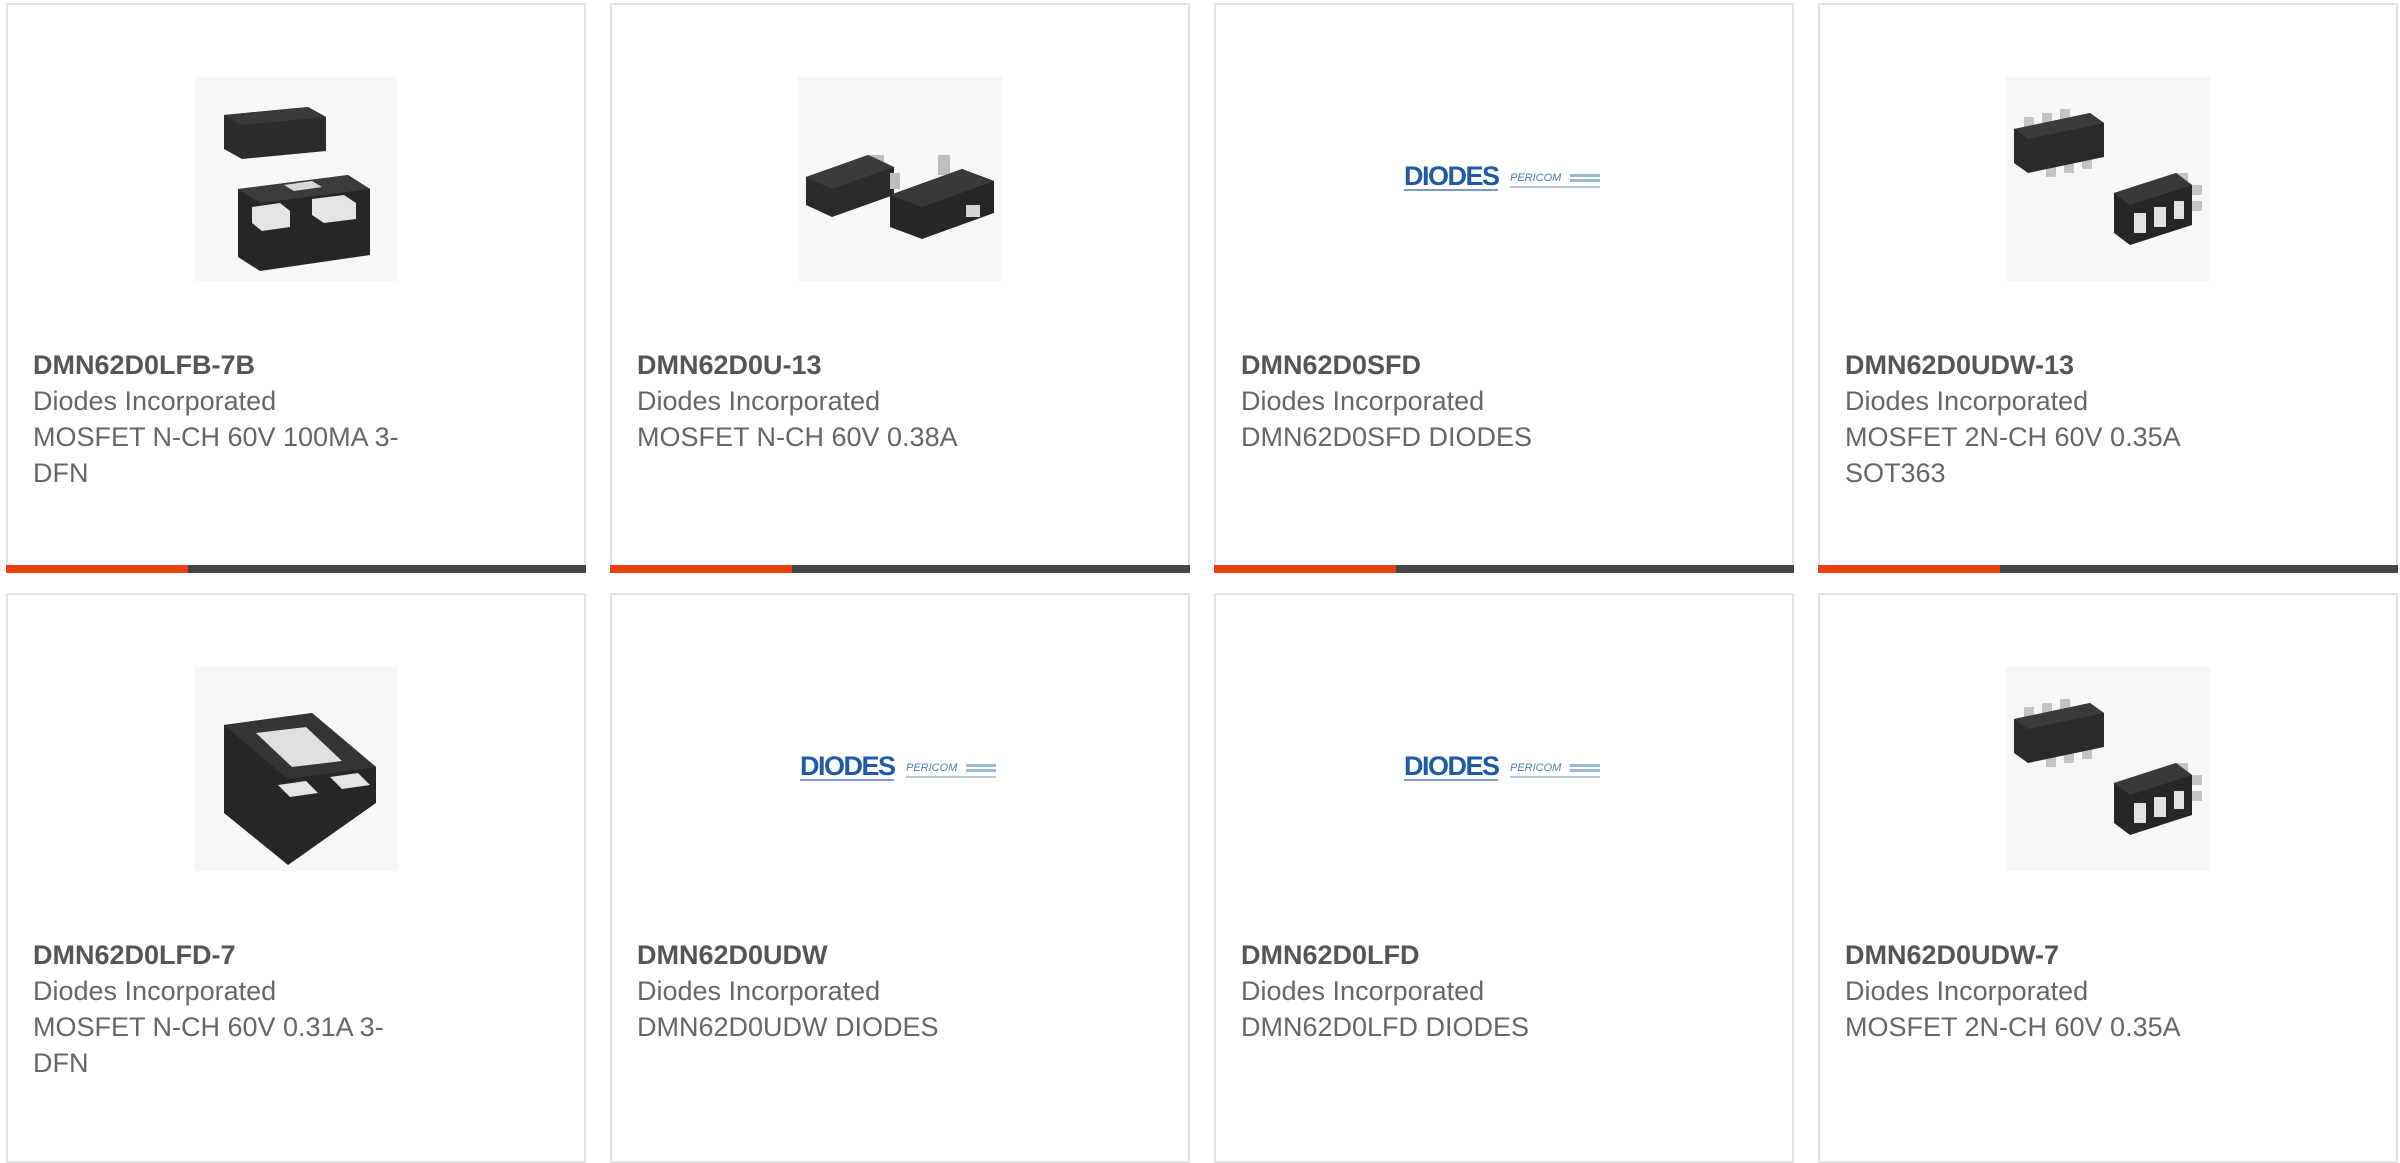 This screenshot has height=1163, width=2400. I want to click on dfn-package-pair-image, so click(296, 179).